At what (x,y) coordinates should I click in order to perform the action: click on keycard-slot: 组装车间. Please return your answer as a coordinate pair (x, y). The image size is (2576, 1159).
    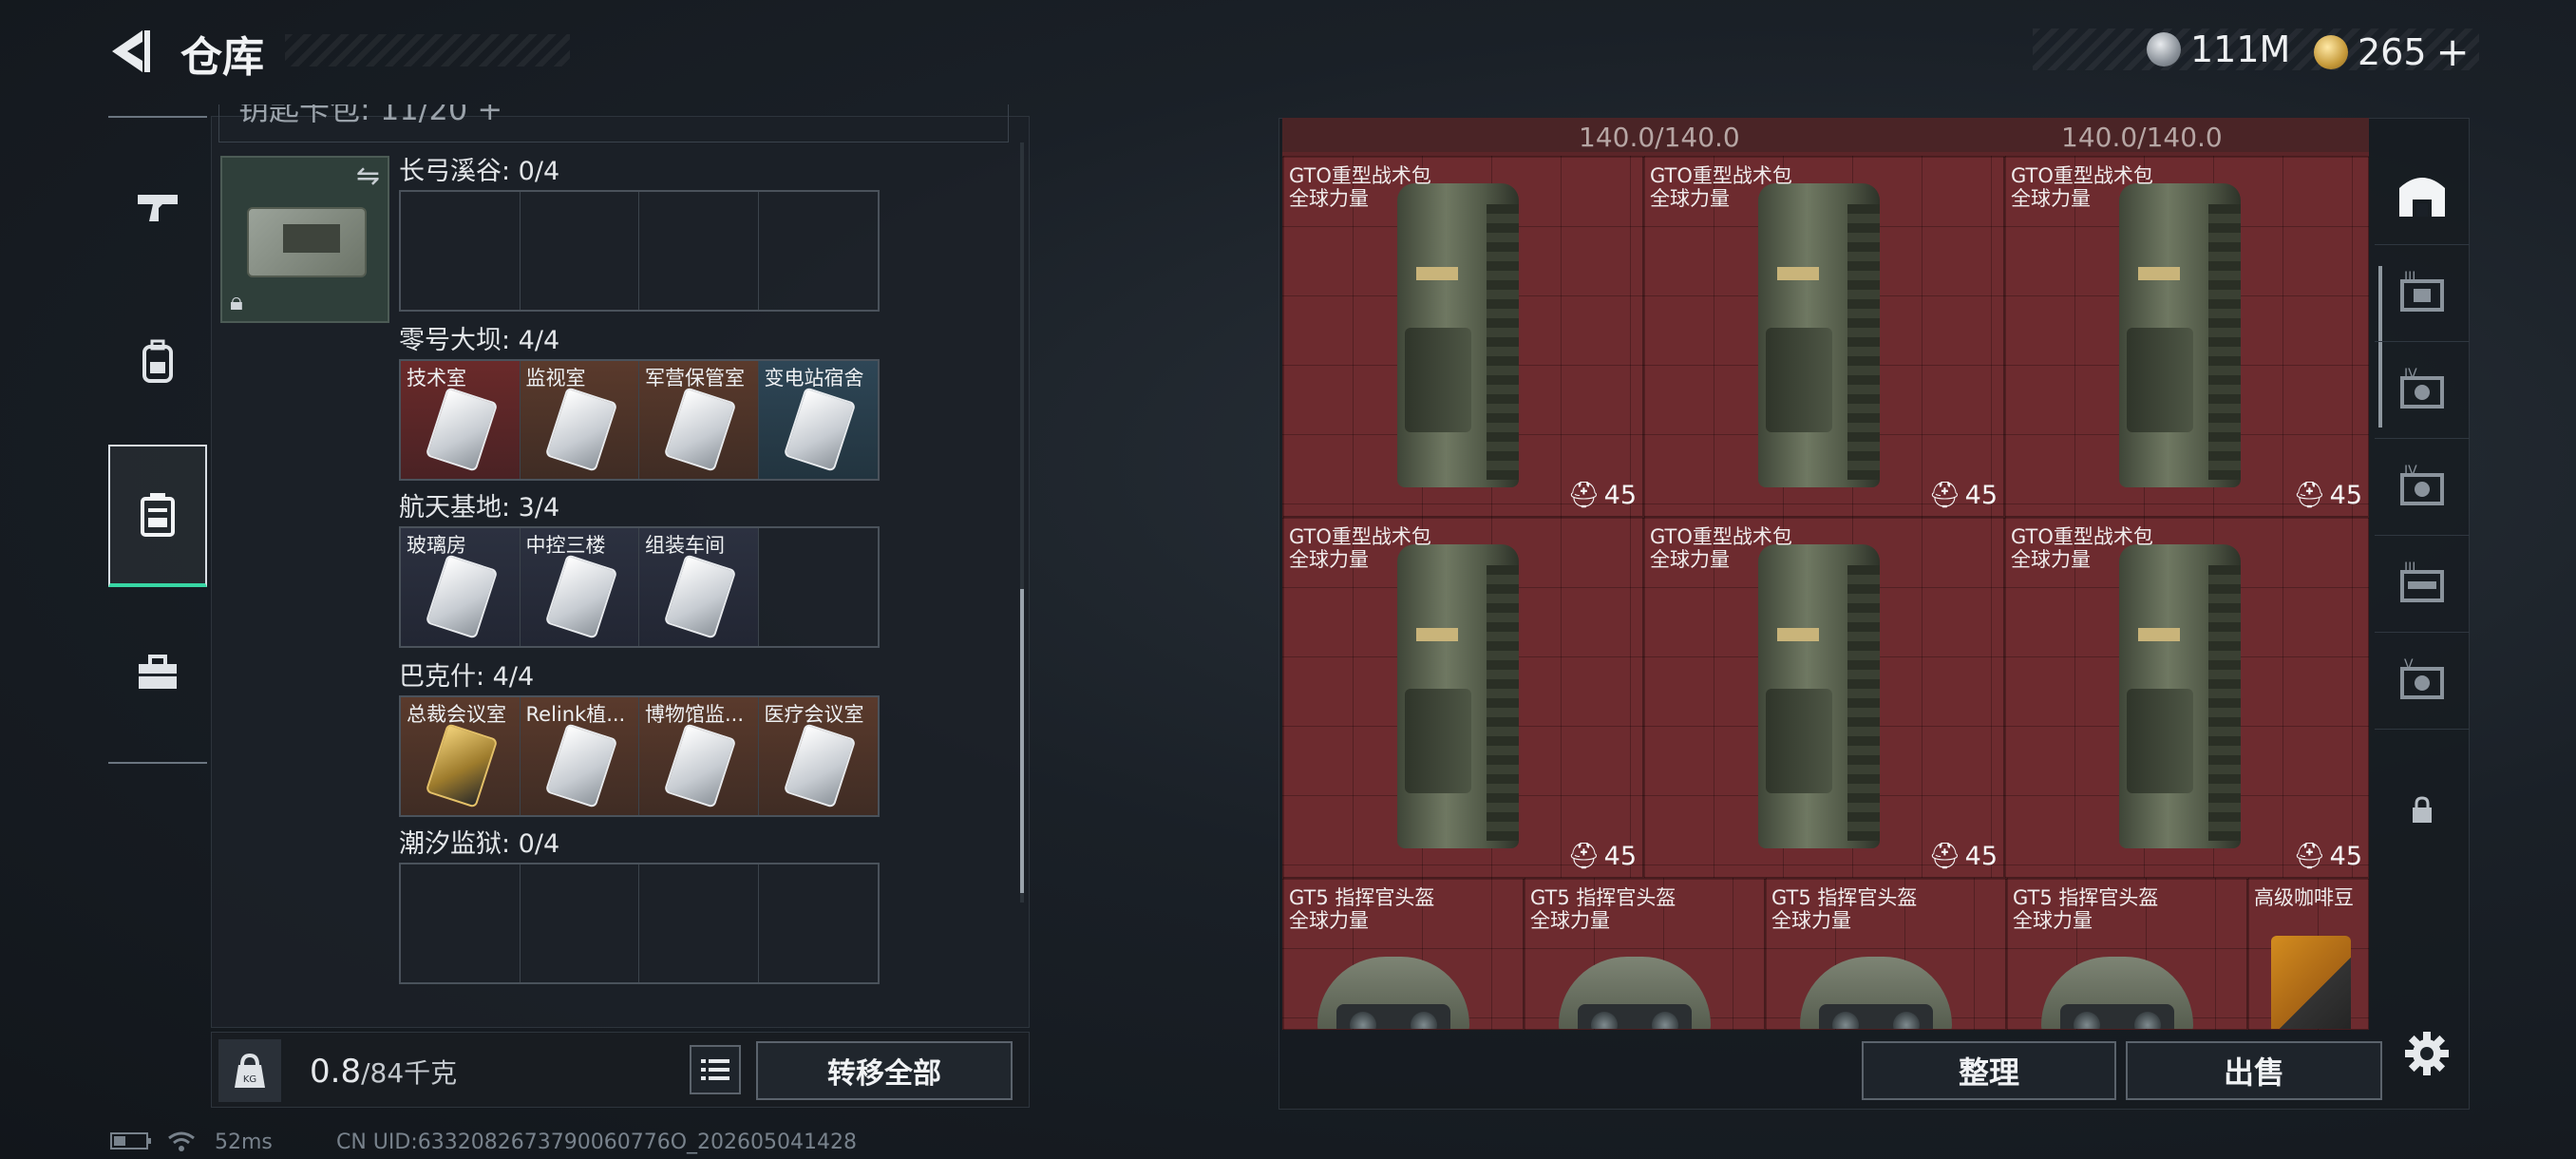
    Looking at the image, I should click on (699, 587).